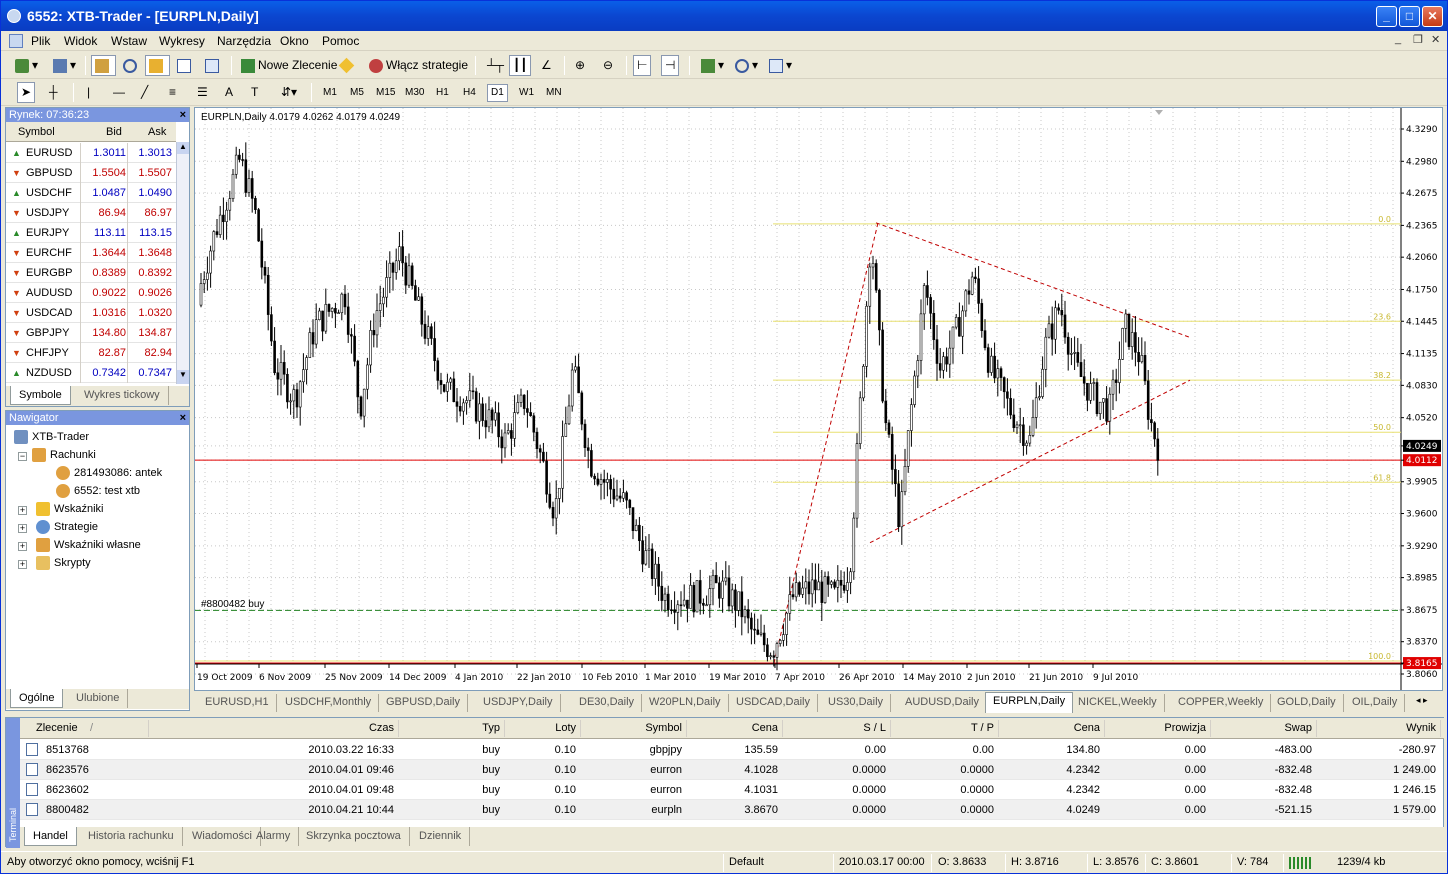 Image resolution: width=1448 pixels, height=874 pixels. I want to click on enable-strategies-button: Włącz strategie, so click(418, 65).